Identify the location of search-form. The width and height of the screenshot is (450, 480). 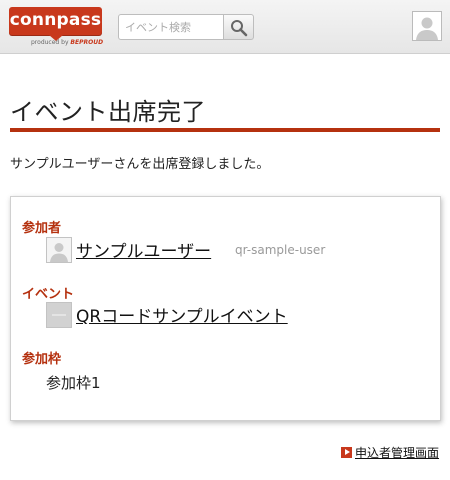
(186, 27).